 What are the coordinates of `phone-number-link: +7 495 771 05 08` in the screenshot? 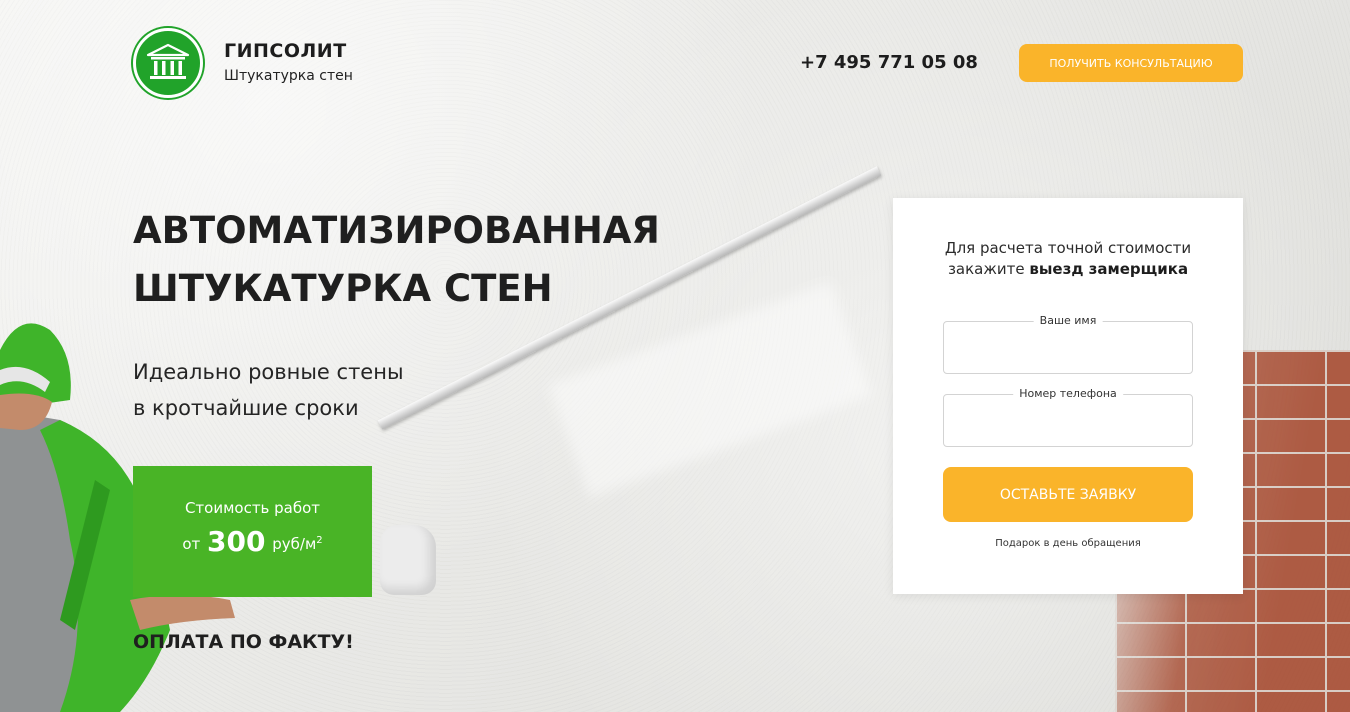 It's located at (889, 62).